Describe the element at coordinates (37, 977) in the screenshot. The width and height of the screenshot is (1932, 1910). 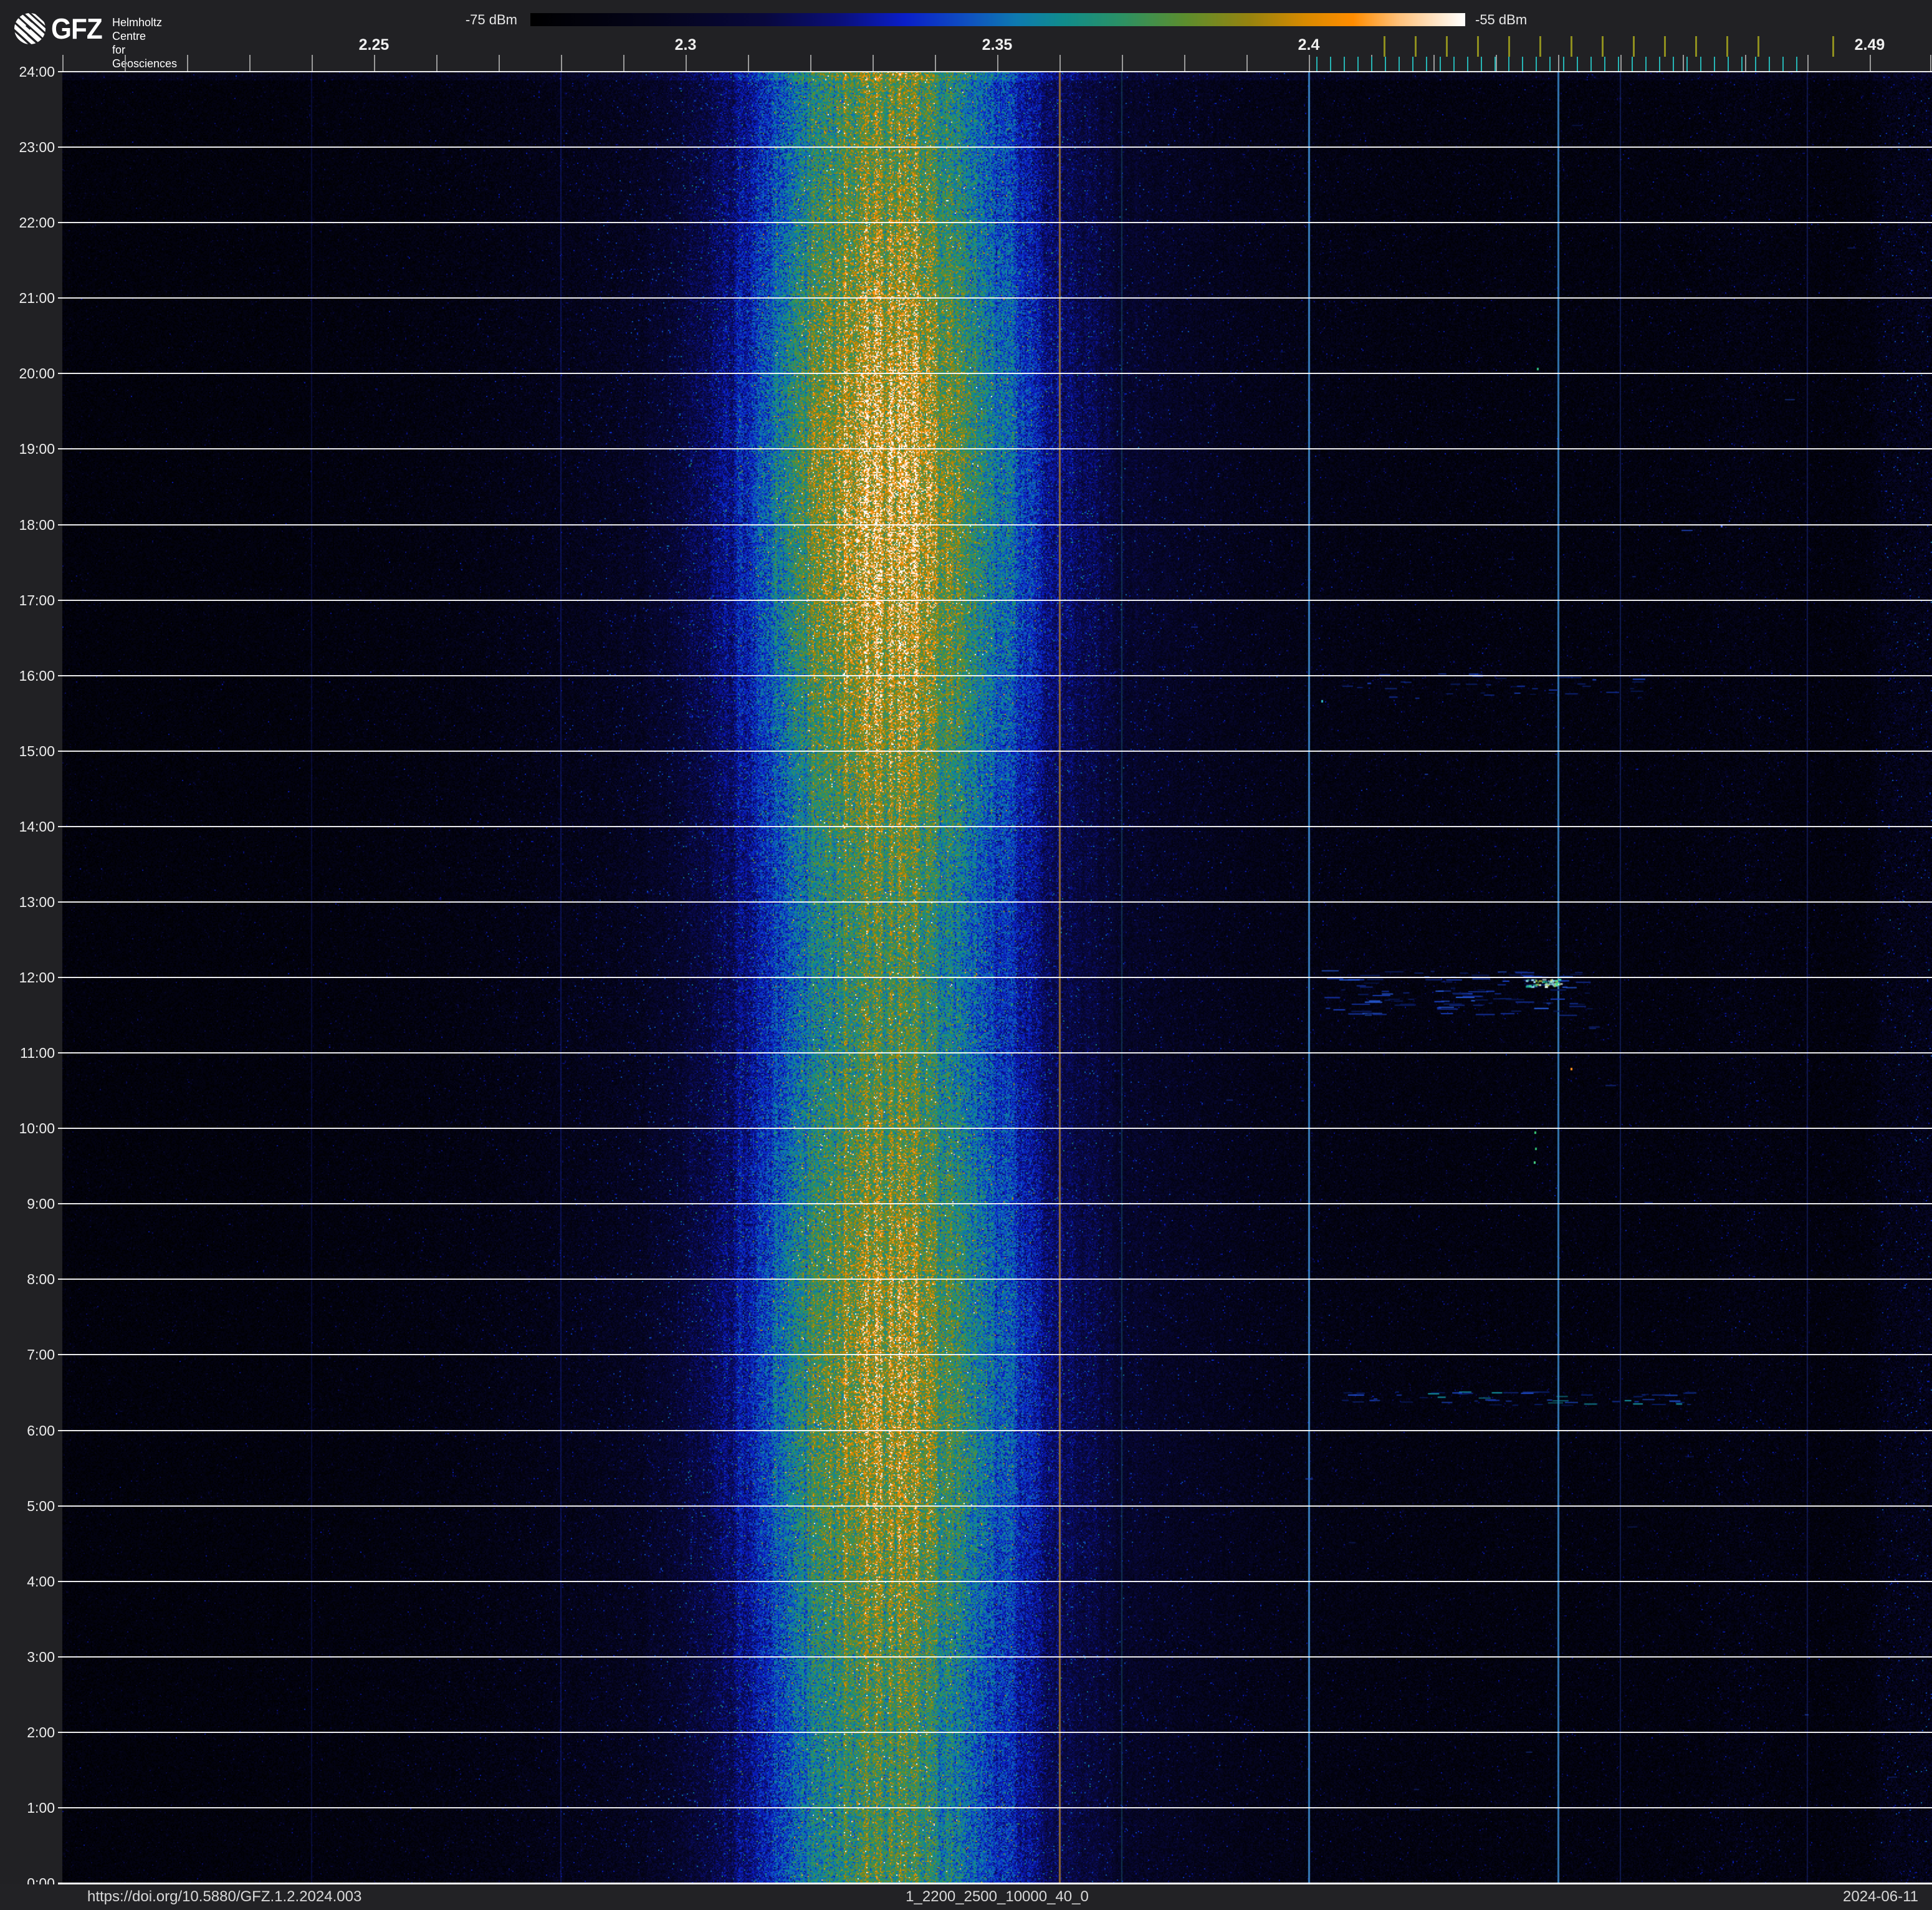
I see `time-label: 12:00` at that location.